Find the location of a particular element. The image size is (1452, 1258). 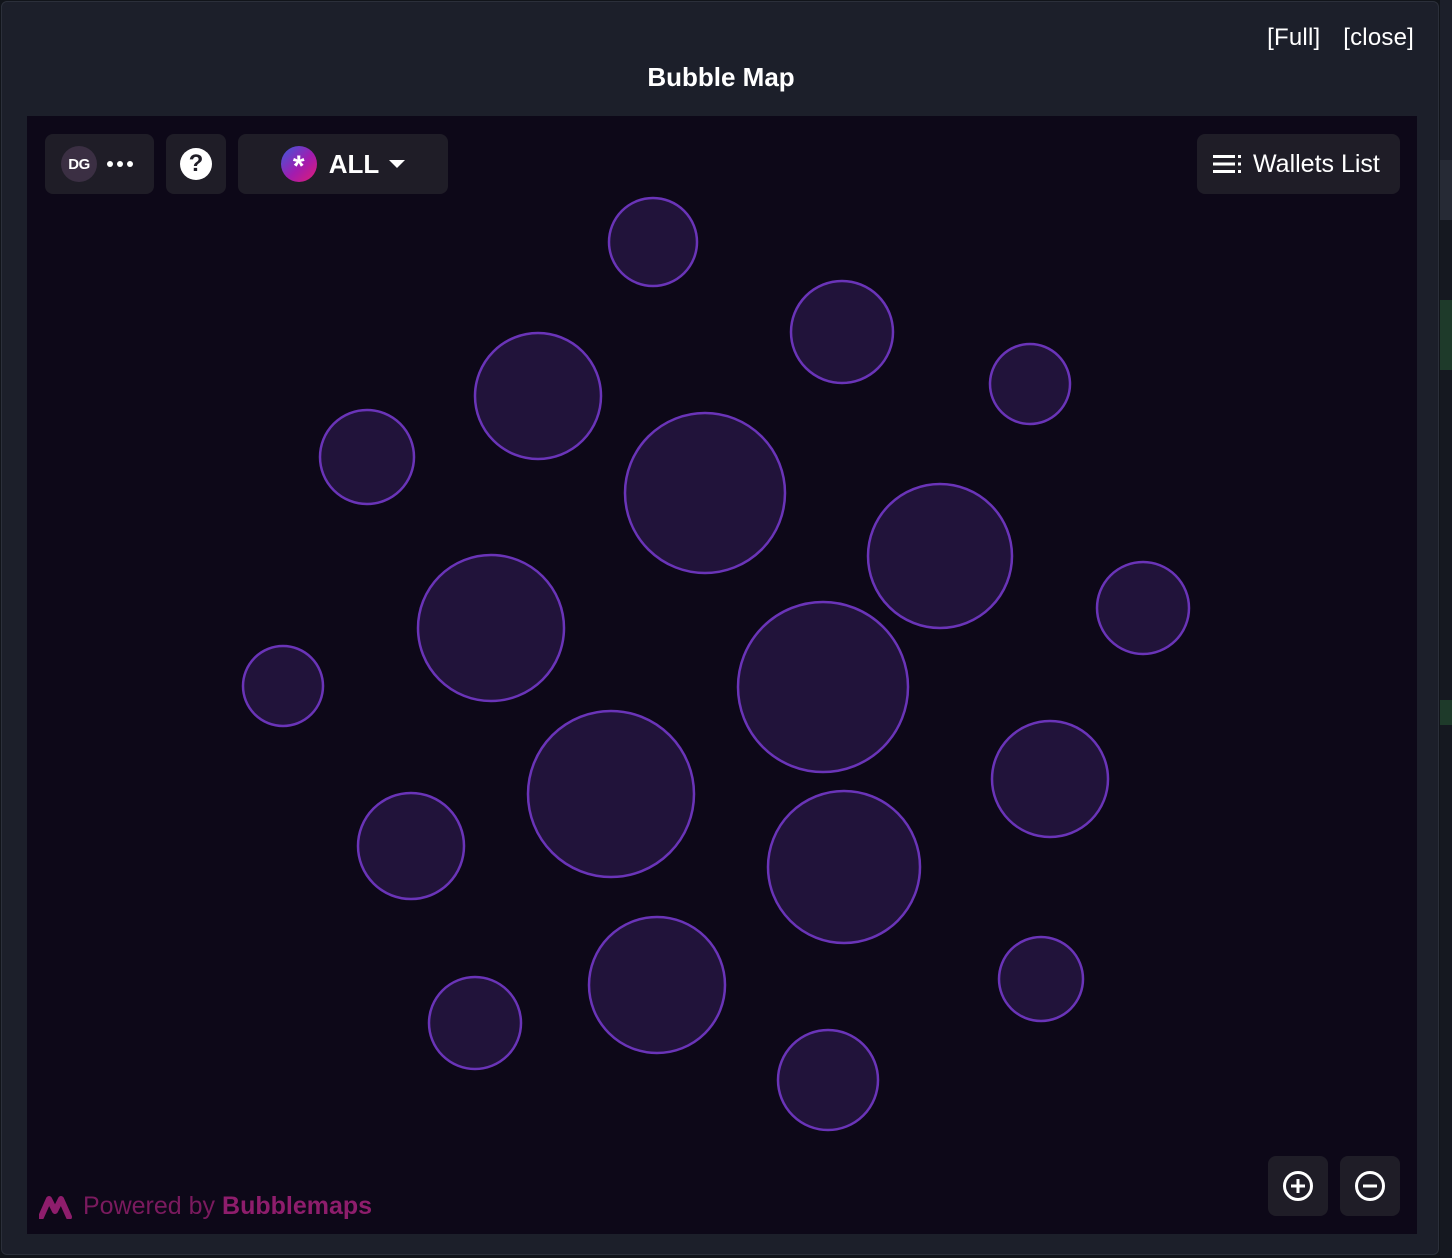

bubblemaps-logo-icon is located at coordinates (55, 1207).